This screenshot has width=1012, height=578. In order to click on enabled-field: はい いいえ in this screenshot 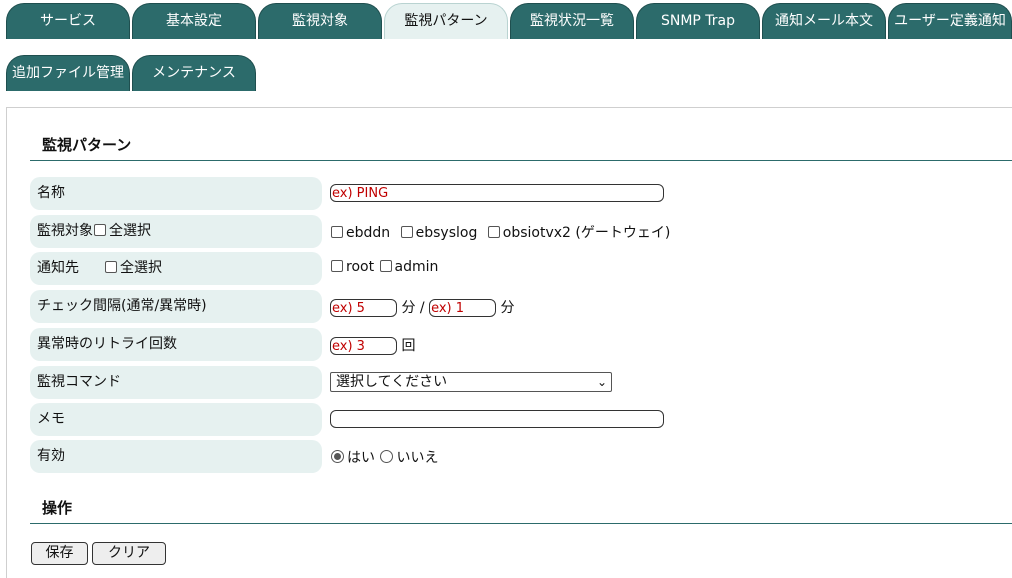, I will do `click(384, 457)`.